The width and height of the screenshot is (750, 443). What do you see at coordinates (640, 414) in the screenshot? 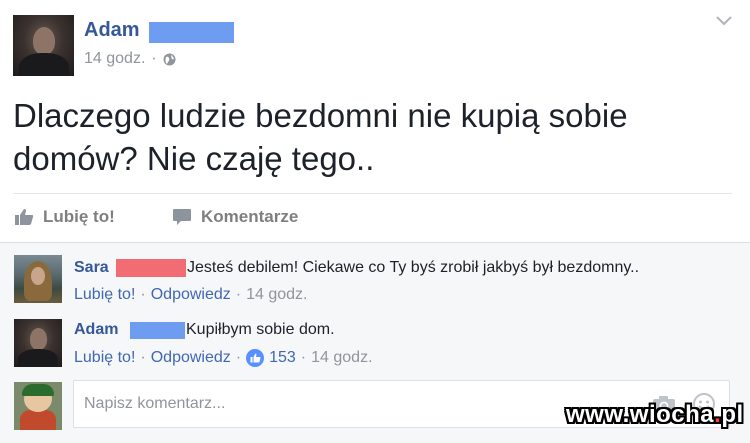
I see `watermark-prefix: www.wiocha` at bounding box center [640, 414].